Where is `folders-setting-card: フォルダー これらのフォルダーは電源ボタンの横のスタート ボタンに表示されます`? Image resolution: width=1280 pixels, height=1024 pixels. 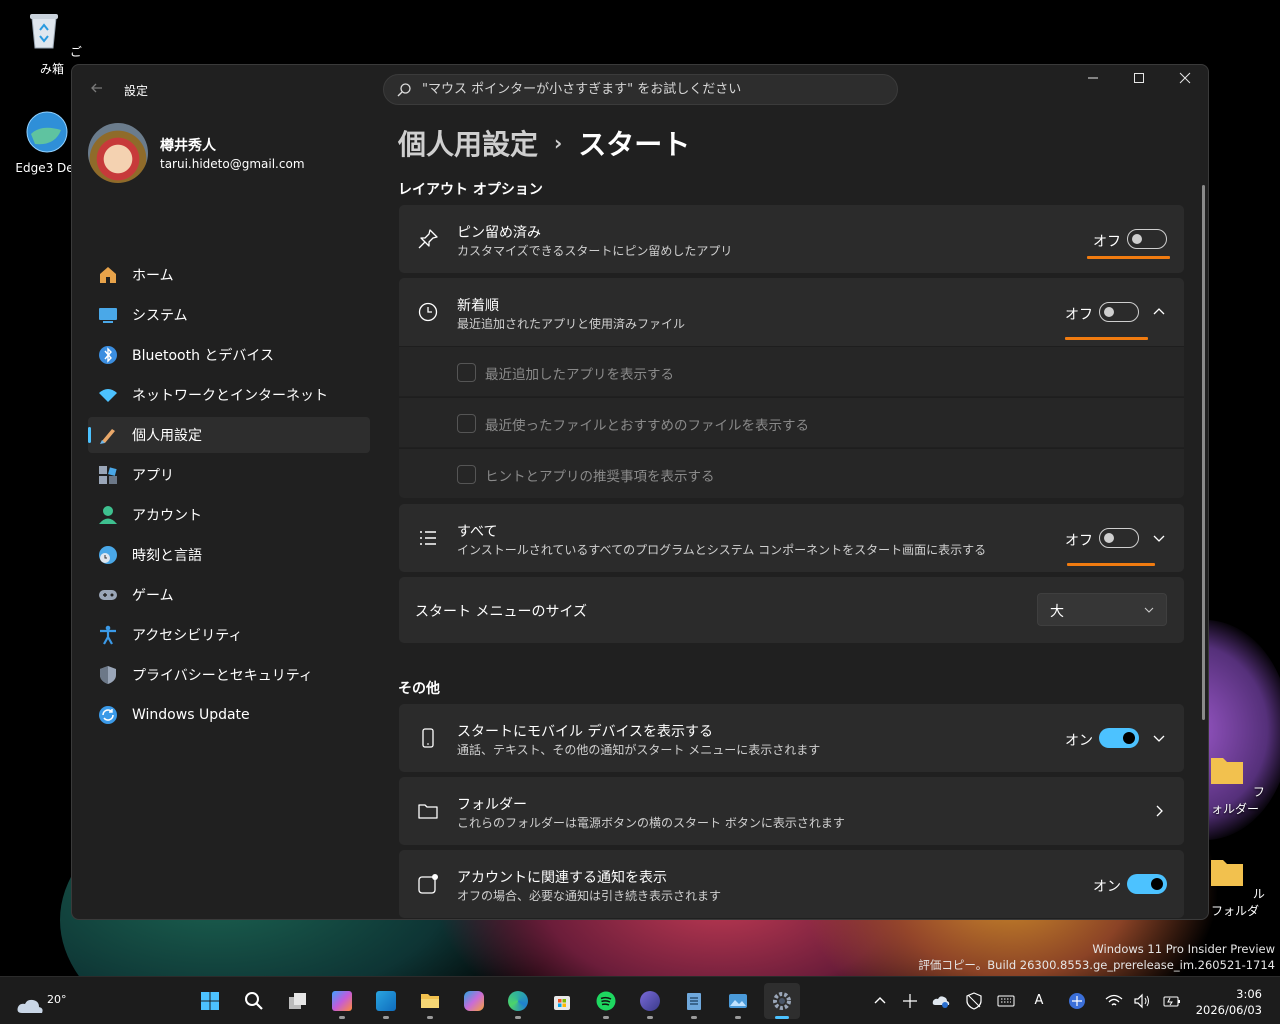
folders-setting-card: フォルダー これらのフォルダーは電源ボタンの横のスタート ボタンに表示されます is located at coordinates (791, 811).